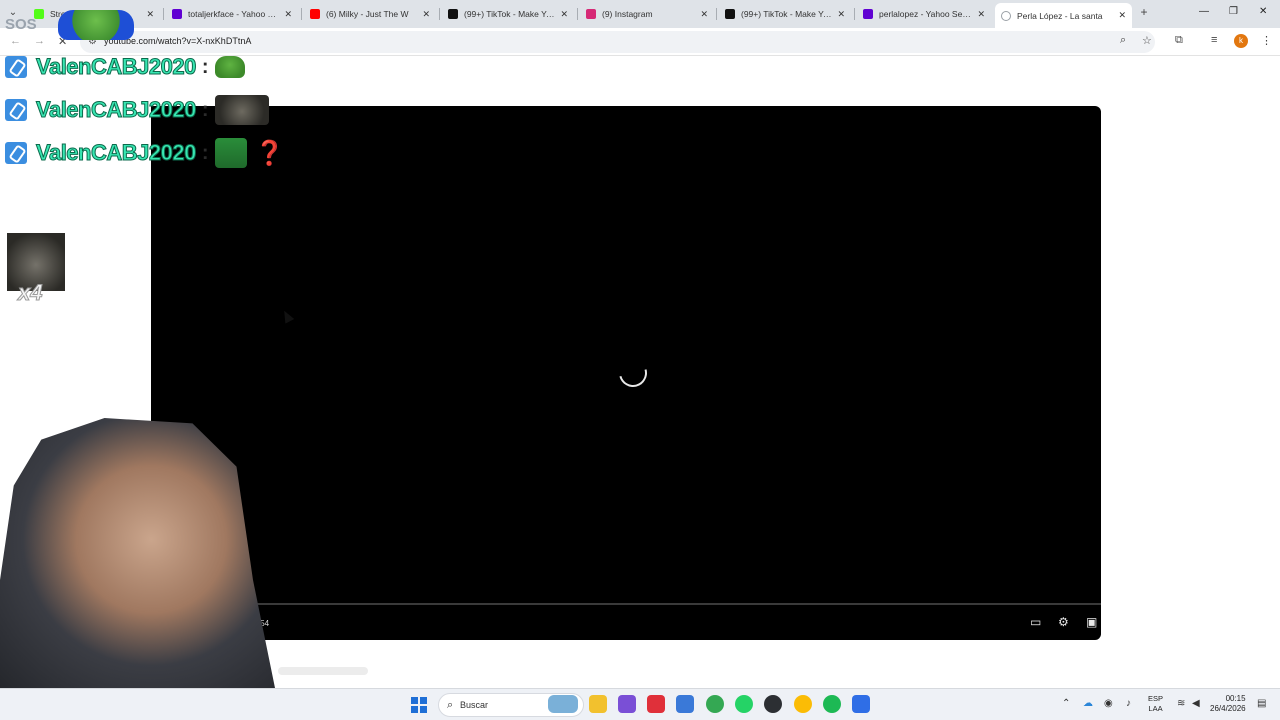  Describe the element at coordinates (627, 14) in the screenshot. I see `tab-title: (9) Instagram` at that location.